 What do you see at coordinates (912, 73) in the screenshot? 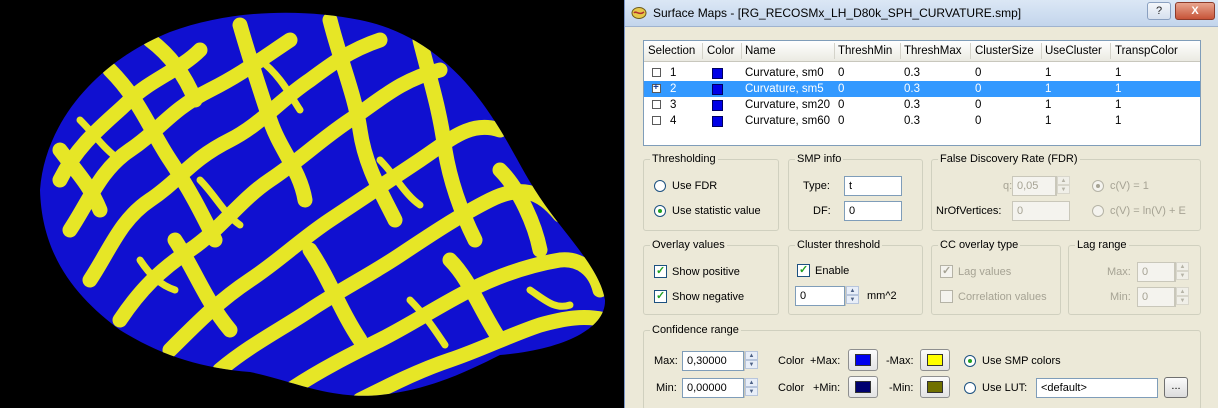
I see `thresh-max: 0.3` at bounding box center [912, 73].